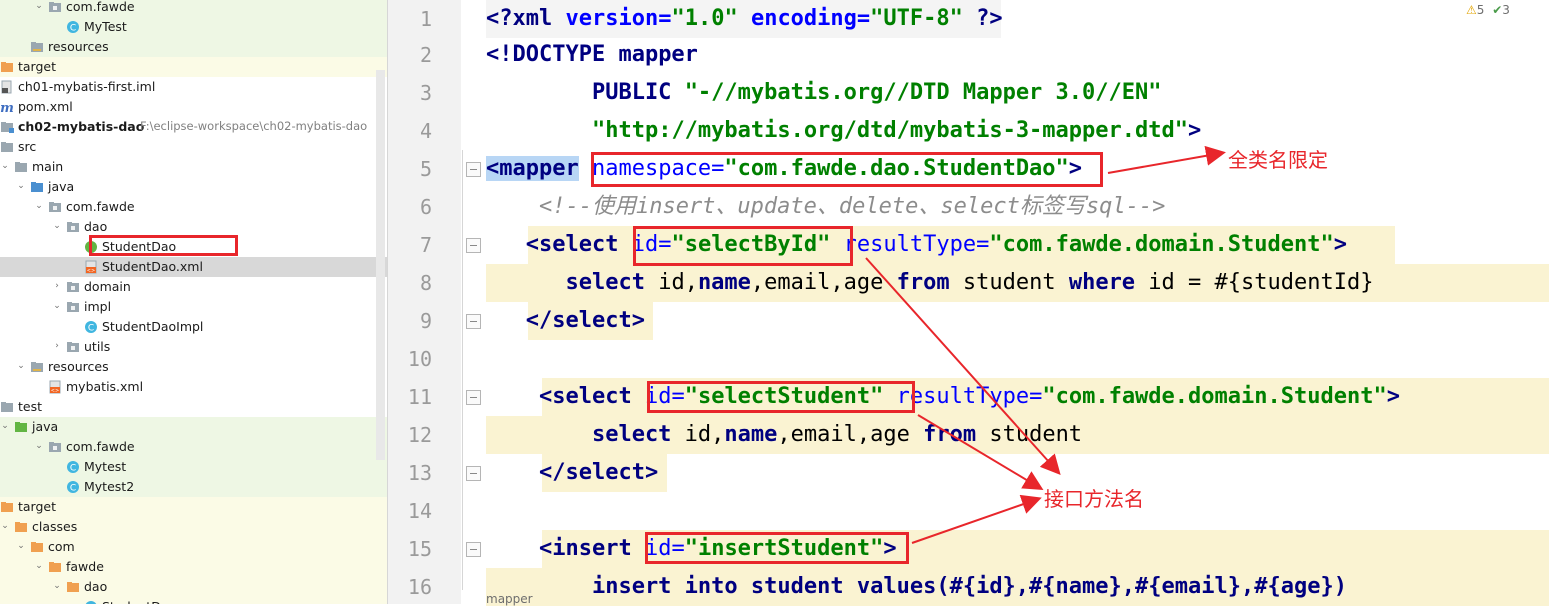 The height and width of the screenshot is (606, 1549). What do you see at coordinates (744, 19) in the screenshot?
I see `code-line-1: <?xml version="1.0" encoding="UTF-8" ?>` at bounding box center [744, 19].